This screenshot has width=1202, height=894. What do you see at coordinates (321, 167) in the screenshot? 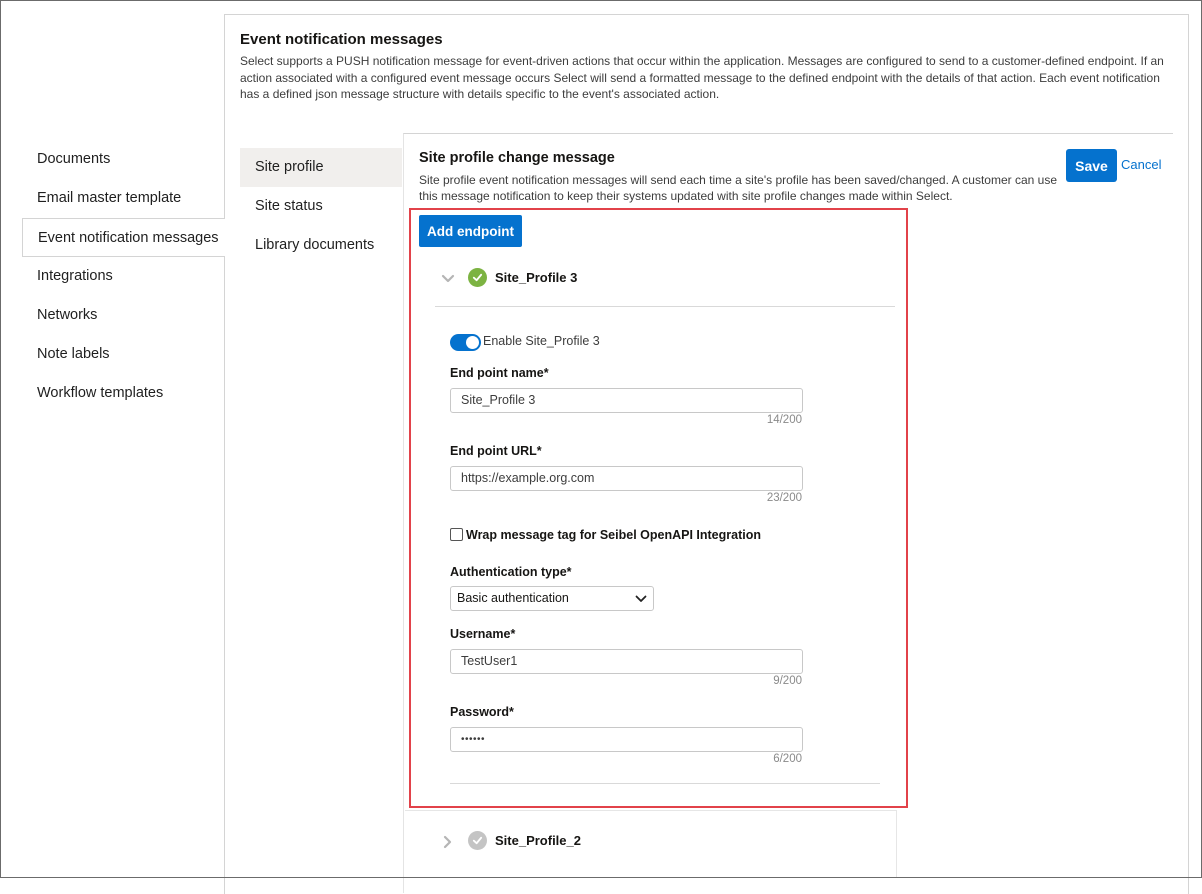
I see `sub-nav-site-profile: Site profile` at bounding box center [321, 167].